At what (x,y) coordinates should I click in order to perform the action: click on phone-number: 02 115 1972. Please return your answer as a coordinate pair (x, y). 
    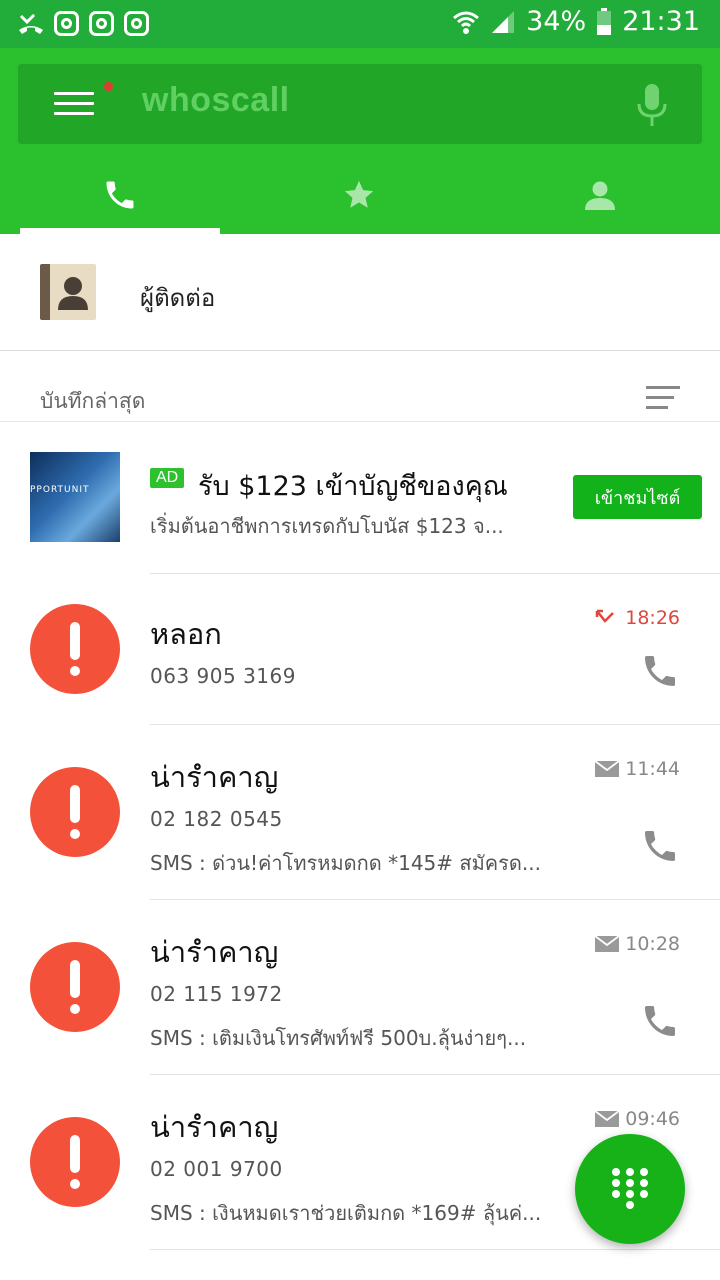
    Looking at the image, I should click on (216, 994).